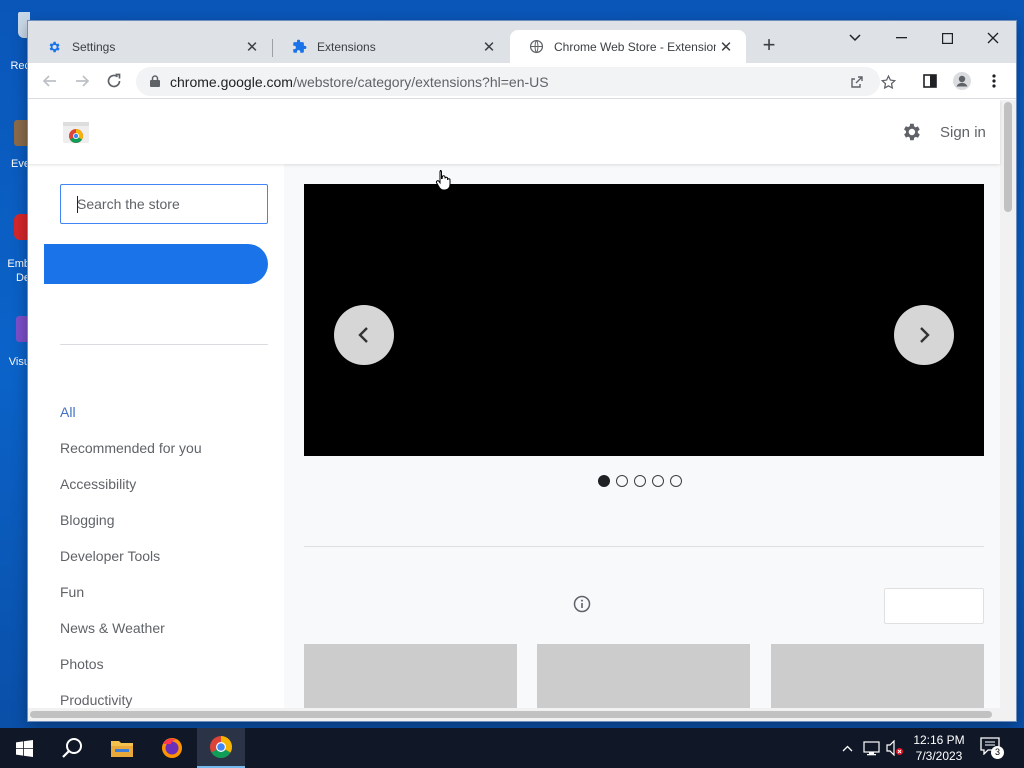 Image resolution: width=1024 pixels, height=768 pixels. Describe the element at coordinates (947, 38) in the screenshot. I see `maximize-button` at that location.